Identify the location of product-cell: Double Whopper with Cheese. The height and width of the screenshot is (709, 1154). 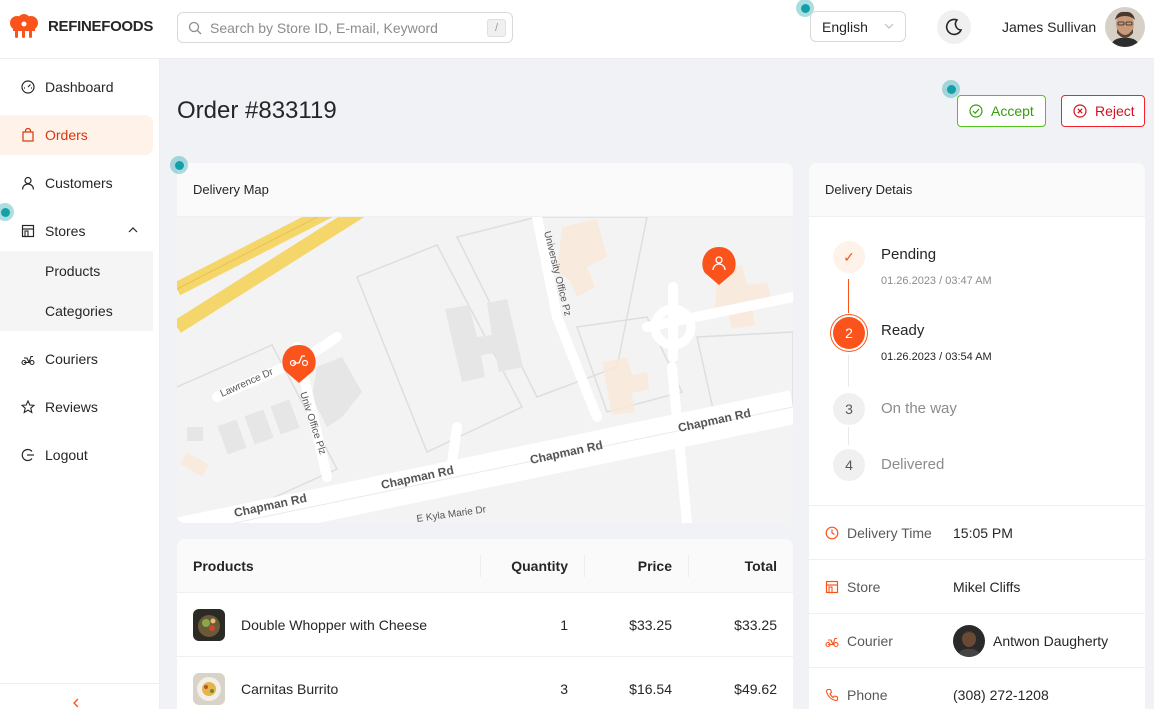
(328, 624).